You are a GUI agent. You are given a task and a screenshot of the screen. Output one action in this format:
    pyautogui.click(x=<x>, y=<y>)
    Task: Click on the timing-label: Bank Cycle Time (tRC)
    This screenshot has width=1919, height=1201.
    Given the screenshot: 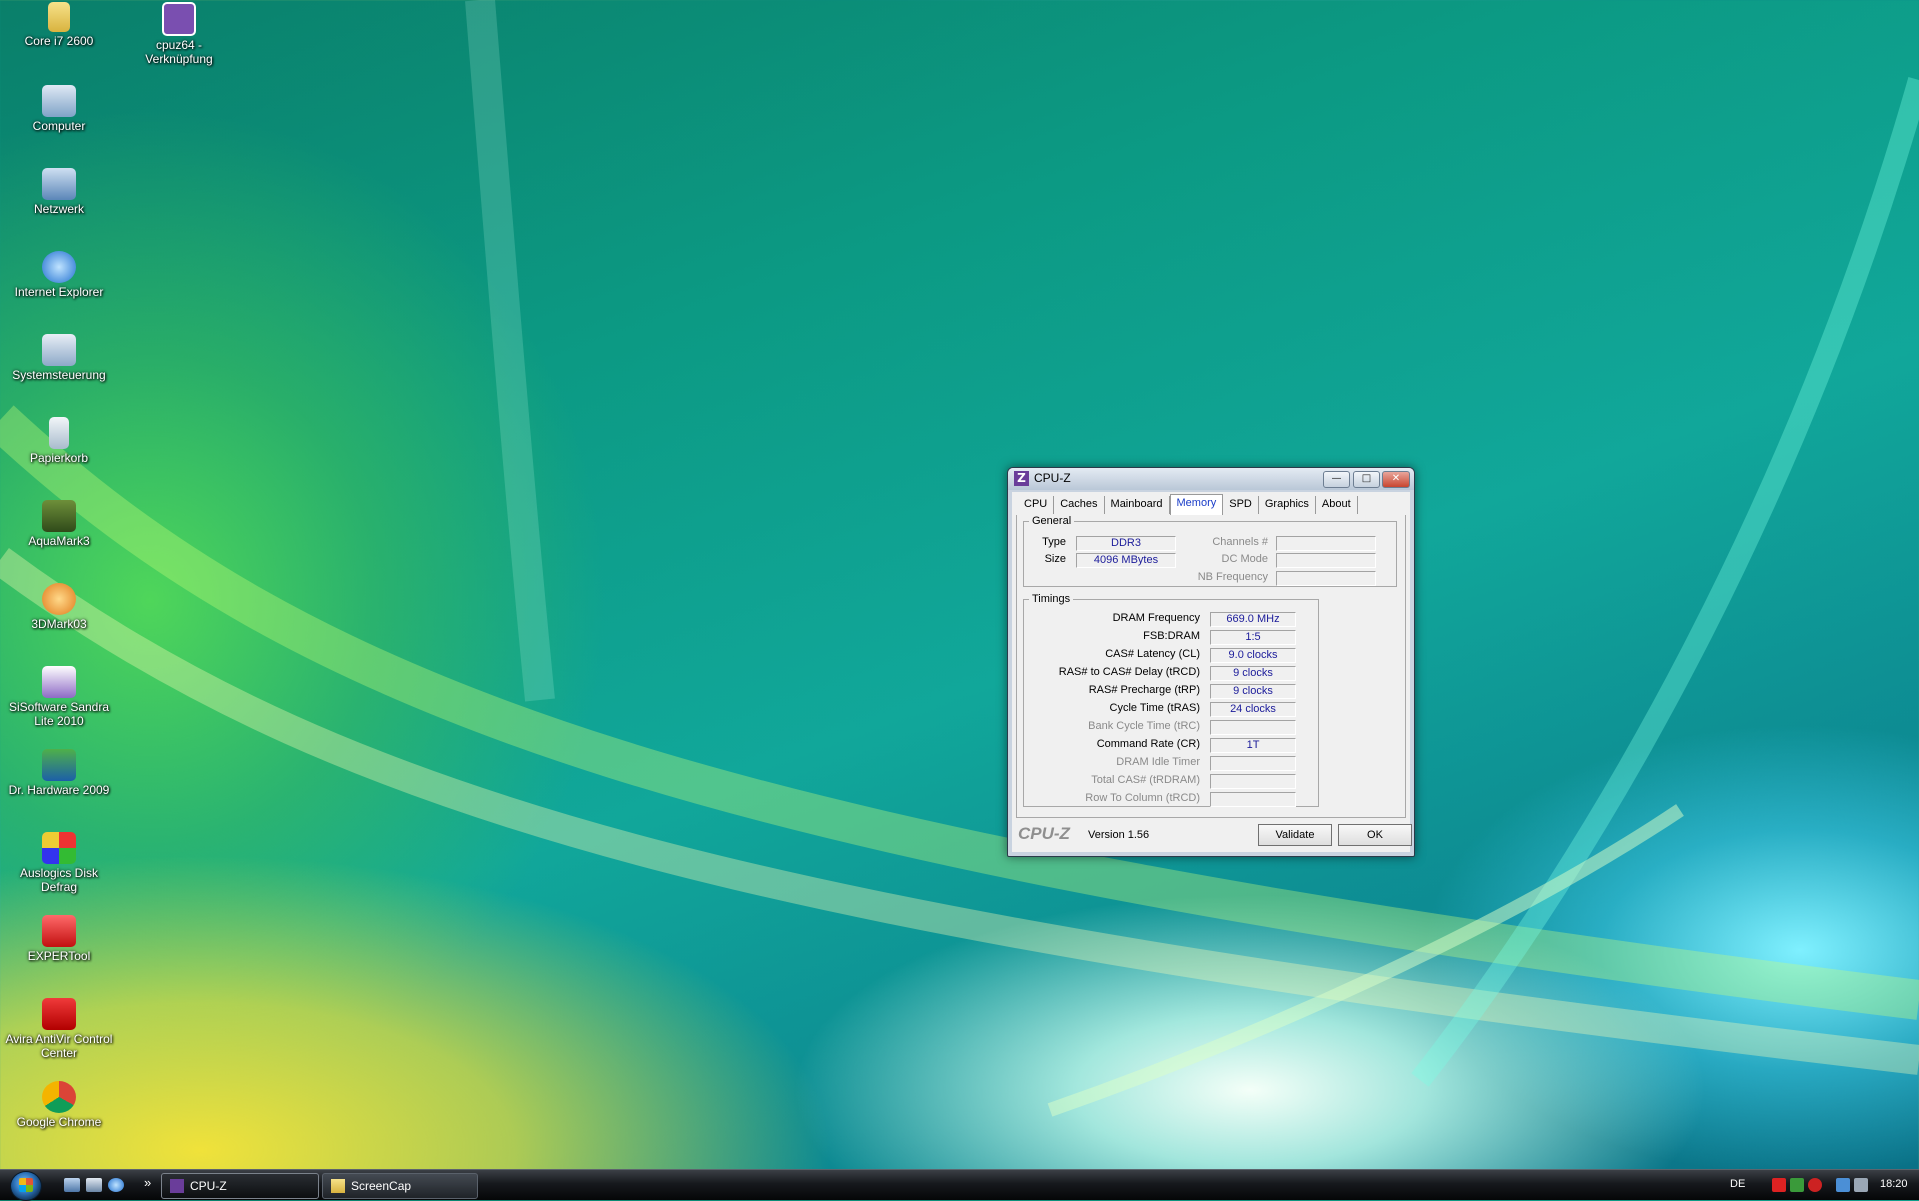 What is the action you would take?
    pyautogui.click(x=1144, y=726)
    